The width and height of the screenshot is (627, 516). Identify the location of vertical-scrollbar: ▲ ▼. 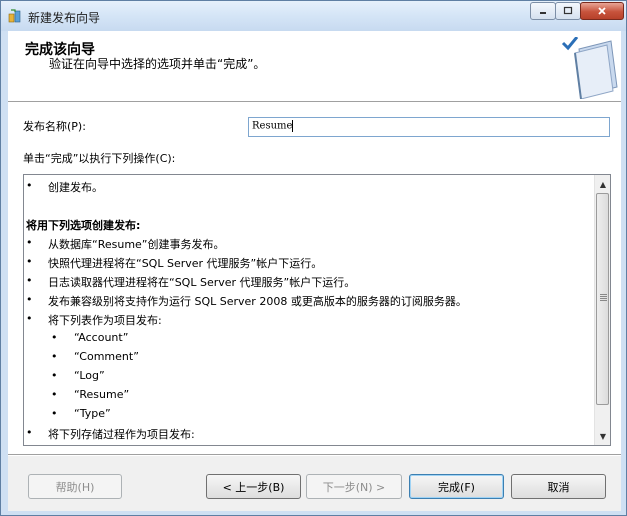
(602, 310).